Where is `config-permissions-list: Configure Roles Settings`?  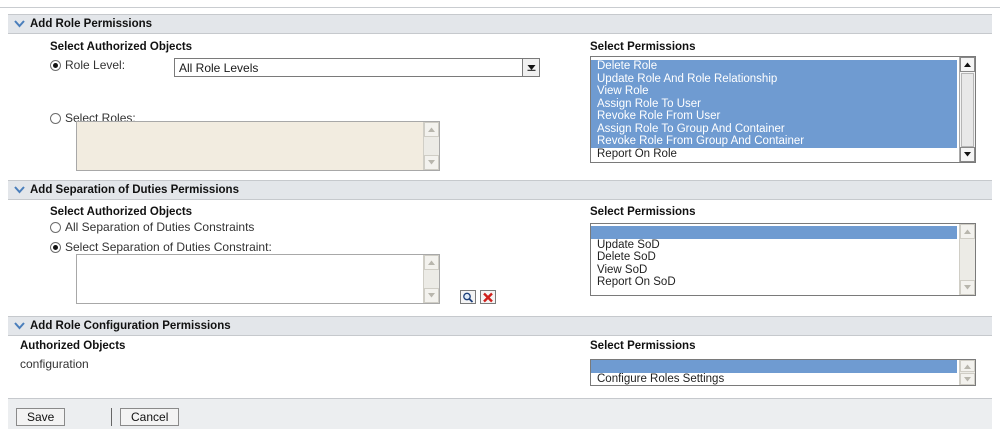 config-permissions-list: Configure Roles Settings is located at coordinates (783, 372).